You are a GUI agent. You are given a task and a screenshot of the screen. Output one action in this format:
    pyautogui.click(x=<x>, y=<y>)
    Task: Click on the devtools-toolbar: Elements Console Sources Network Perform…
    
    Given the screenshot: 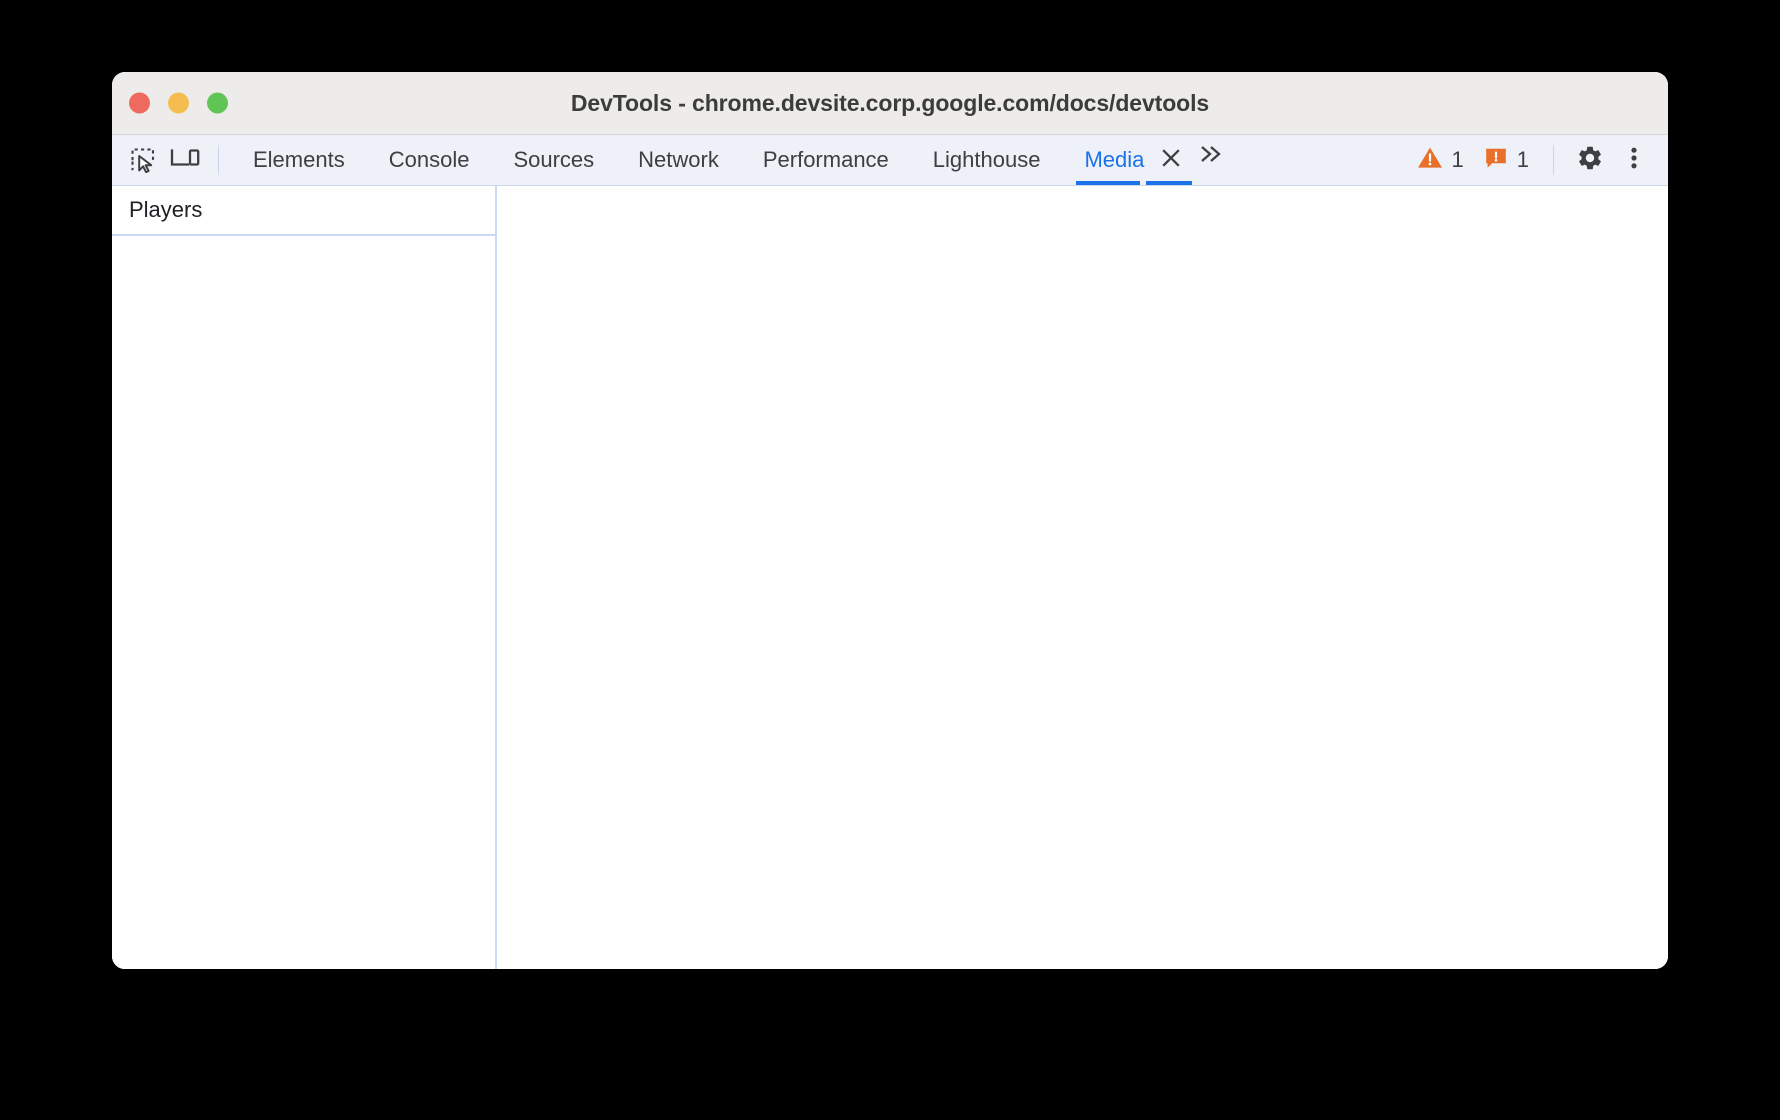 What is the action you would take?
    pyautogui.click(x=890, y=160)
    